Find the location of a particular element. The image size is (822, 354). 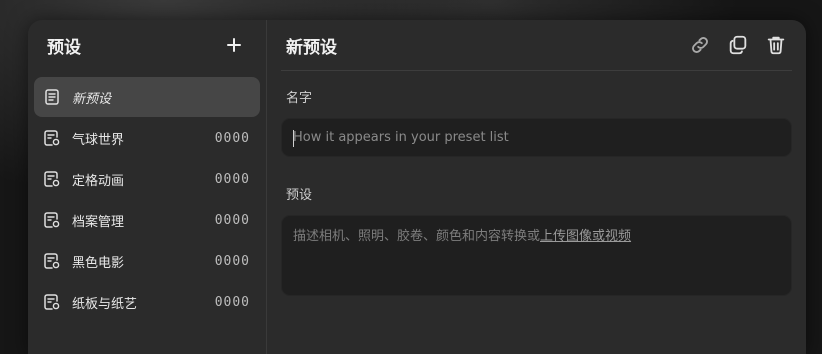

copy-icon is located at coordinates (738, 45).